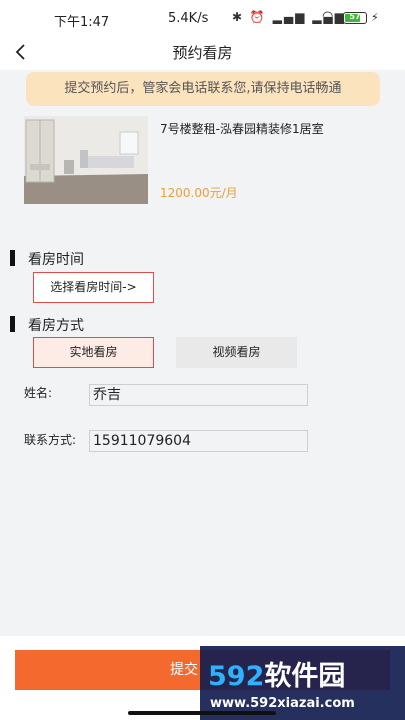 The image size is (405, 720). I want to click on nav-bar: 预约看房, so click(202, 53).